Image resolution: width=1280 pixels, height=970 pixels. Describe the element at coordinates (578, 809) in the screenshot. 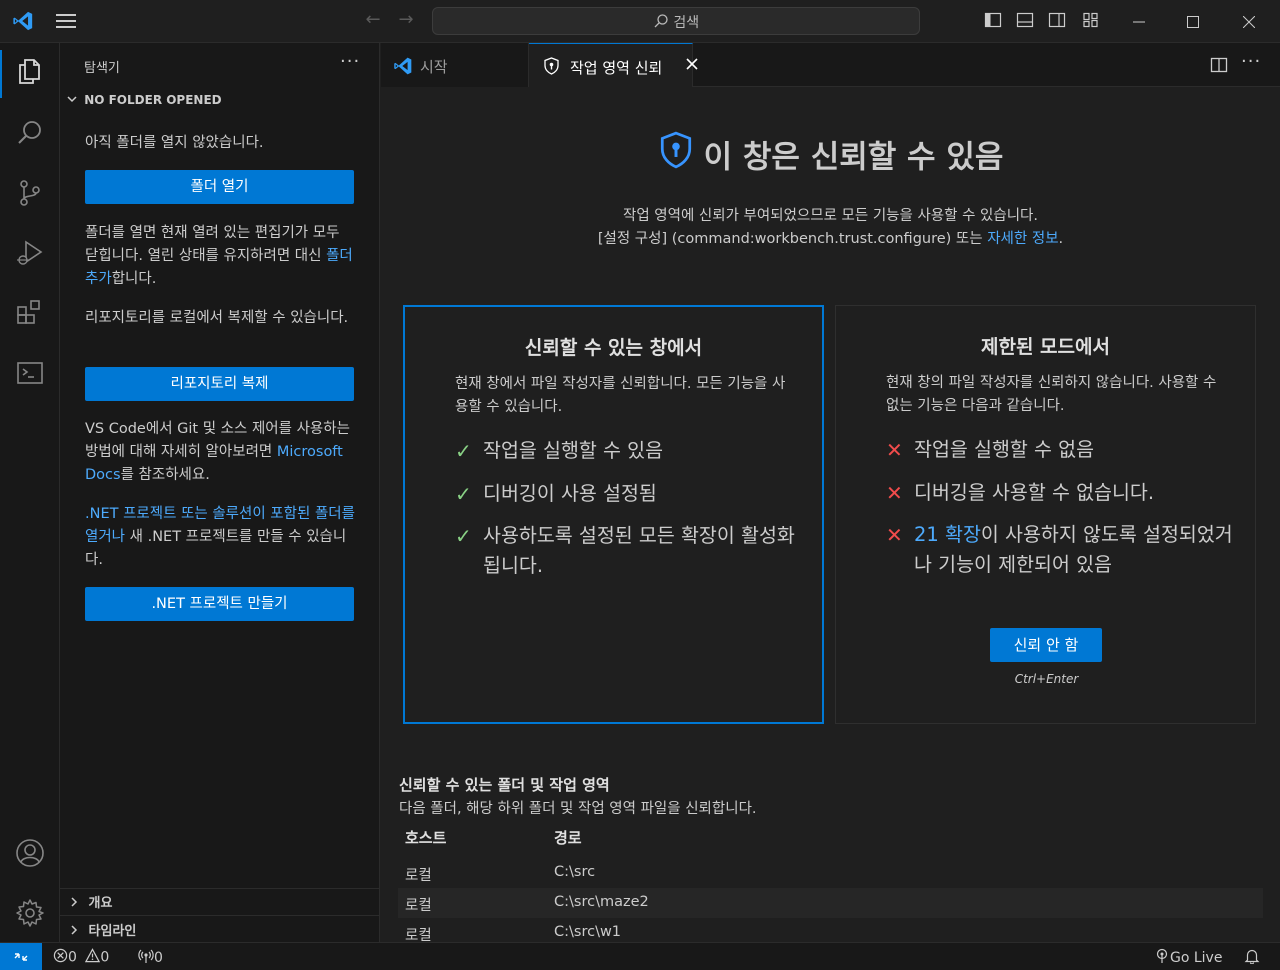

I see `trusted-folders-description: 다음 폴더, 해당 하위 폴더 및 작업 영역 파일을 신뢰합니다.` at that location.